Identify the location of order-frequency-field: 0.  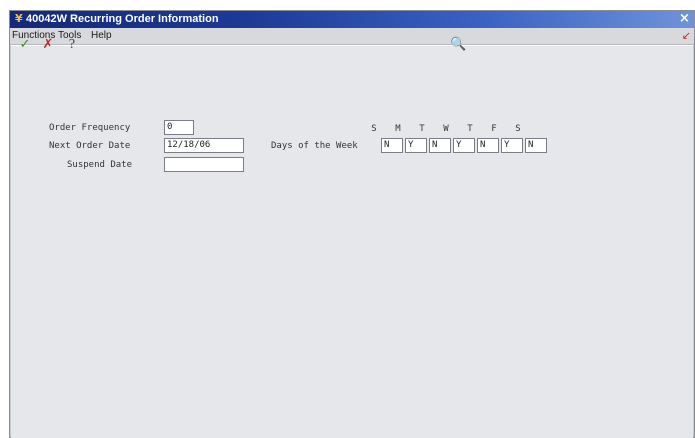
(179, 127).